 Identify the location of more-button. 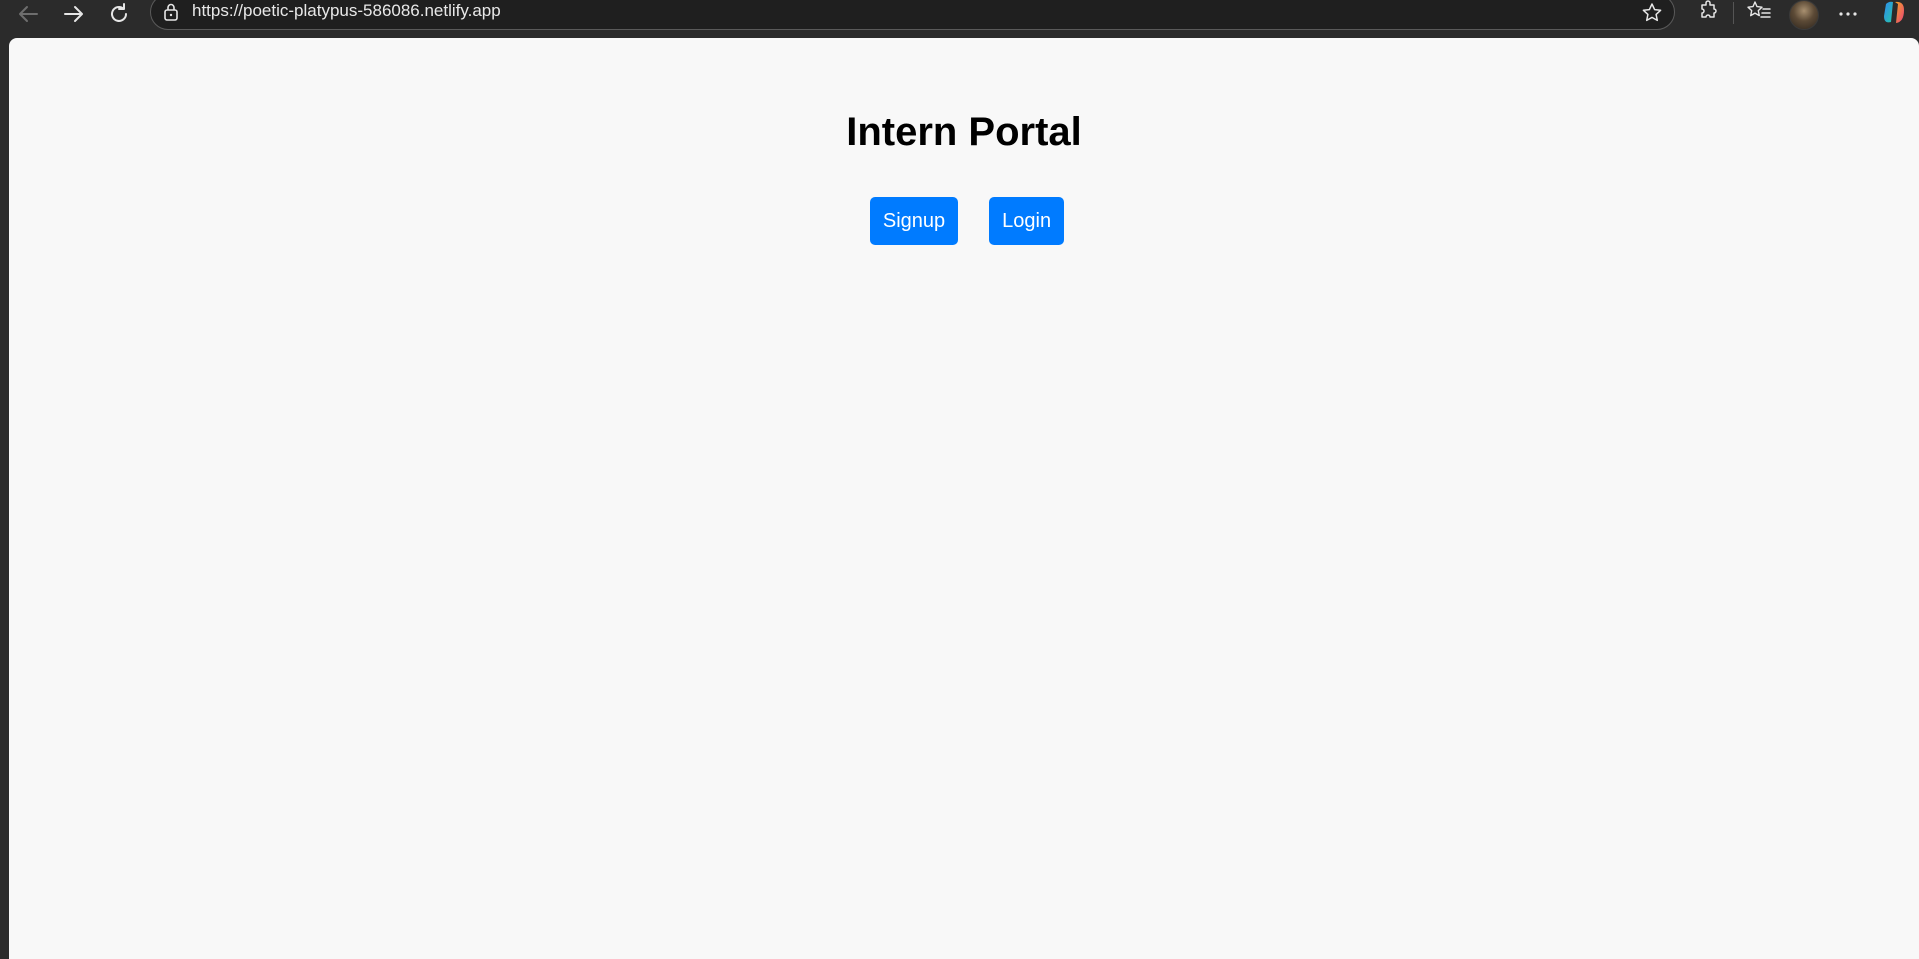
(1848, 13).